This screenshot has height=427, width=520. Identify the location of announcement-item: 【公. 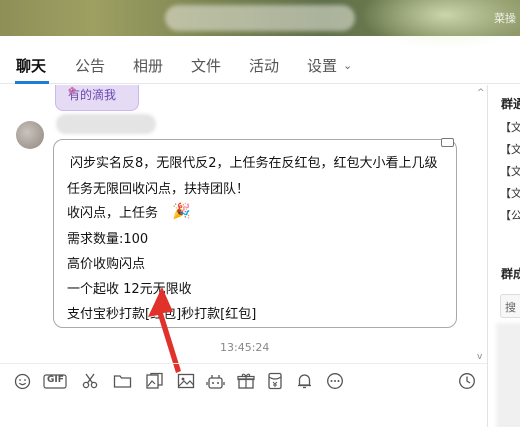
(510, 215).